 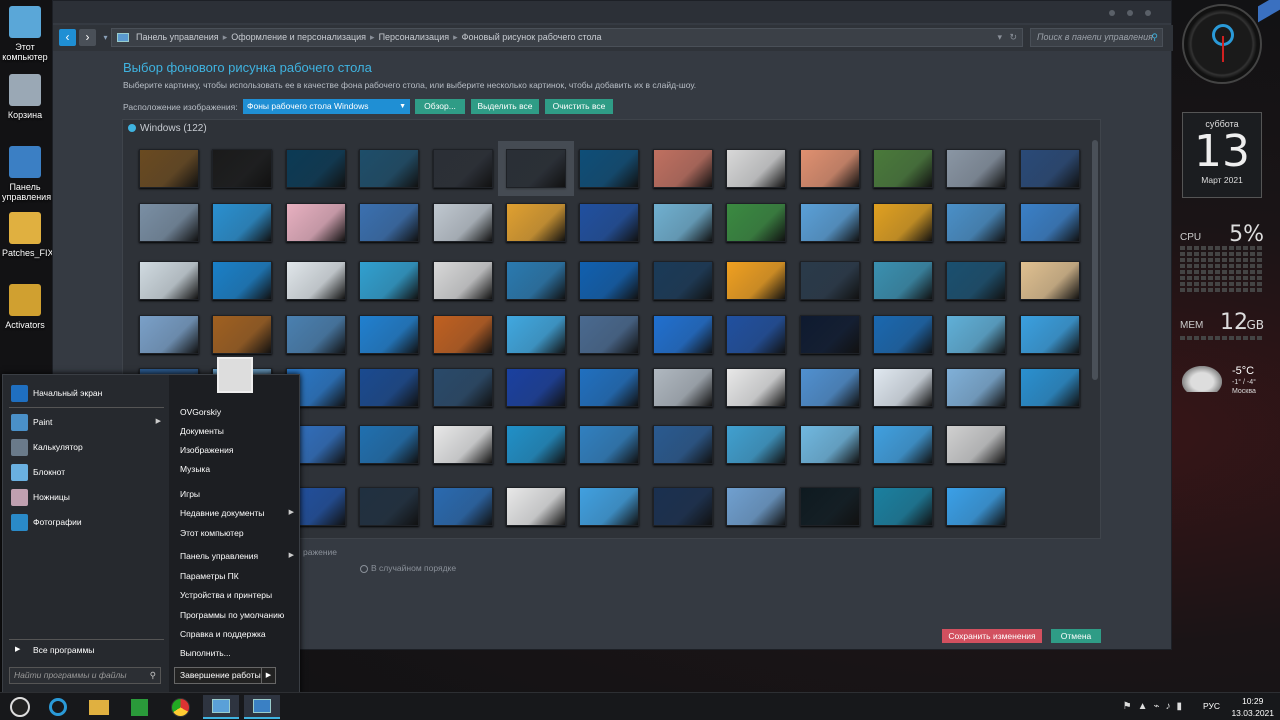 I want to click on close-button, so click(x=1148, y=13).